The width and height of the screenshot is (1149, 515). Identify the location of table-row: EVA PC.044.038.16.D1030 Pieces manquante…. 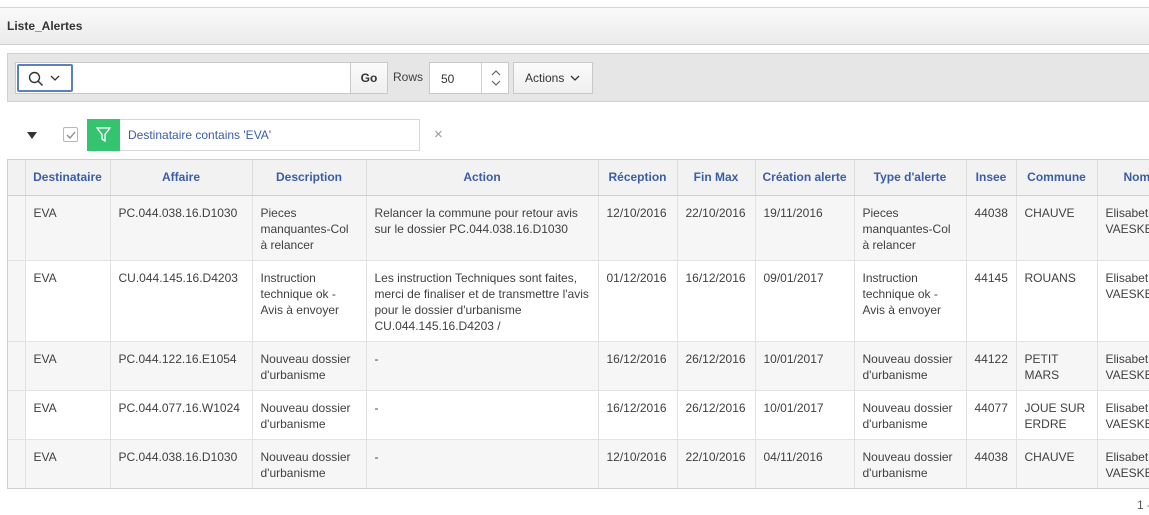
(578, 228).